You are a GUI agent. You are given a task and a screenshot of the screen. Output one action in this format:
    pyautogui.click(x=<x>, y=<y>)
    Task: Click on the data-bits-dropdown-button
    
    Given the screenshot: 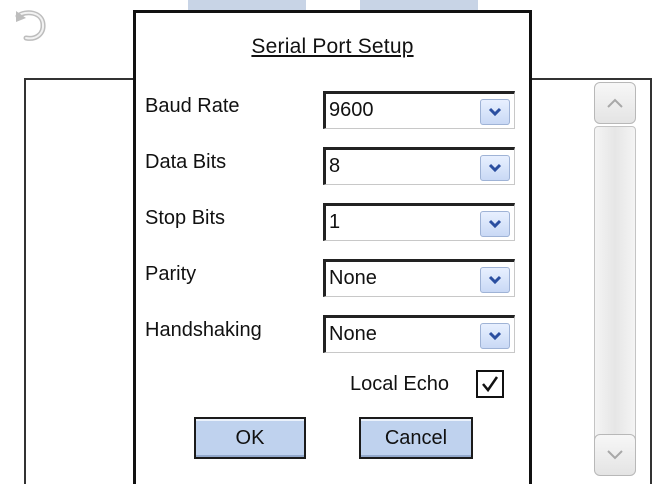 What is the action you would take?
    pyautogui.click(x=495, y=168)
    